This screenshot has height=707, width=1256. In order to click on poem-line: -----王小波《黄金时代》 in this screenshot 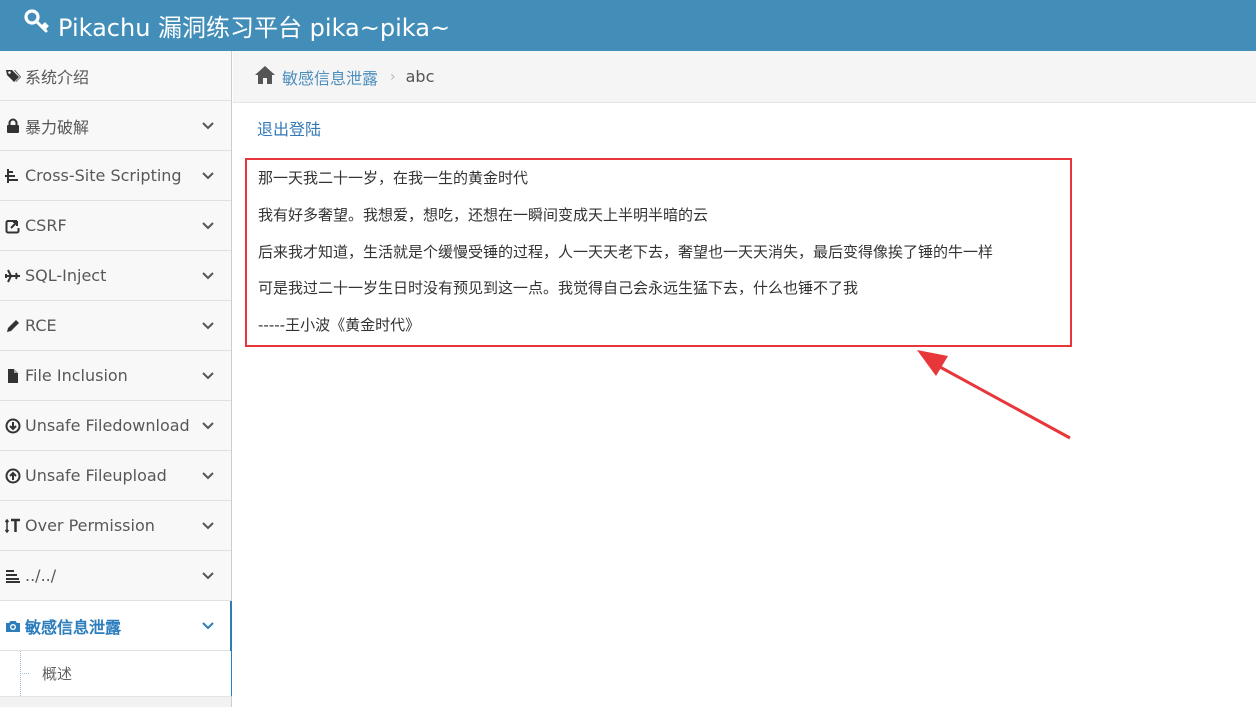, I will do `click(339, 325)`.